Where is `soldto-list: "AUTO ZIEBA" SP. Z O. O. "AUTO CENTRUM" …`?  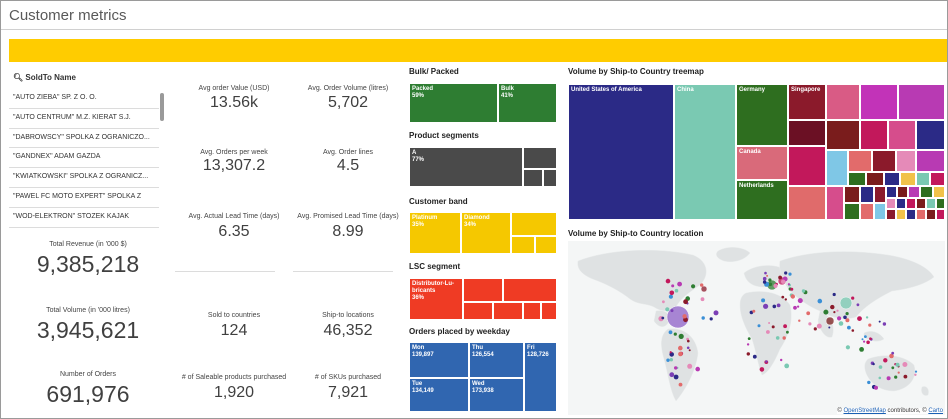
soldto-list: "AUTO ZIEBA" SP. Z O. O. "AUTO CENTRUM" … is located at coordinates (88, 158).